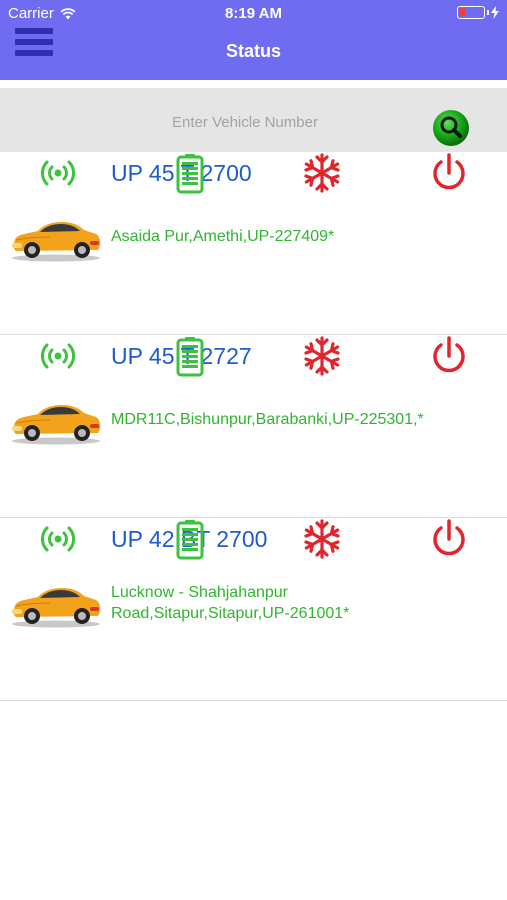 Image resolution: width=507 pixels, height=900 pixels. Describe the element at coordinates (471, 12) in the screenshot. I see `battery-status-icon` at that location.